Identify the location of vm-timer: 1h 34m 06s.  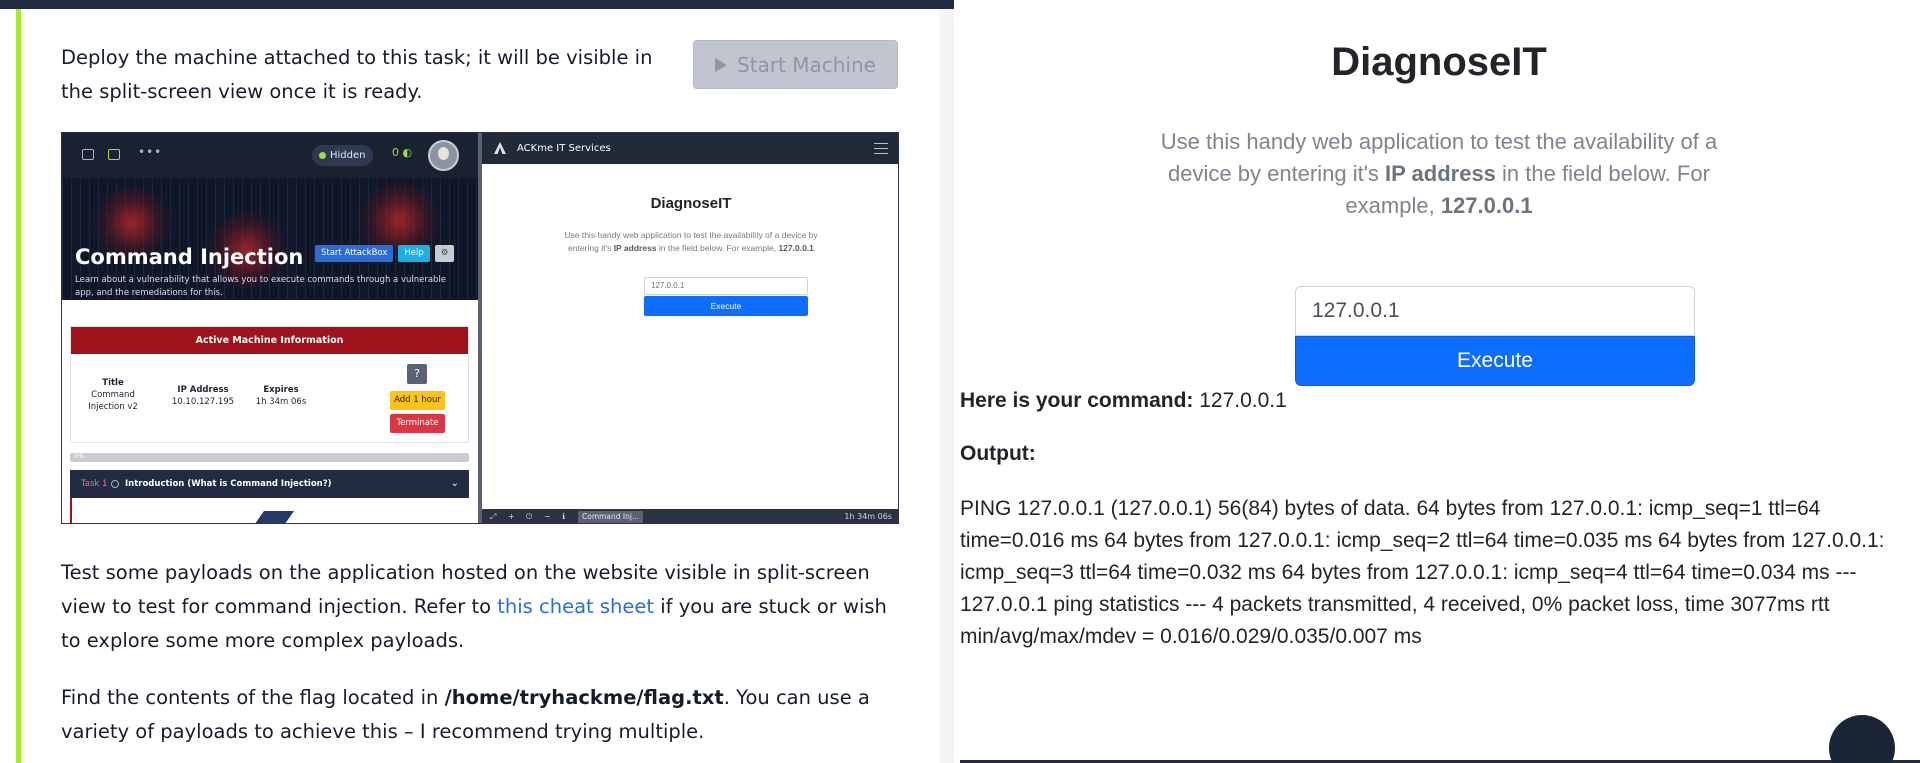
(868, 516).